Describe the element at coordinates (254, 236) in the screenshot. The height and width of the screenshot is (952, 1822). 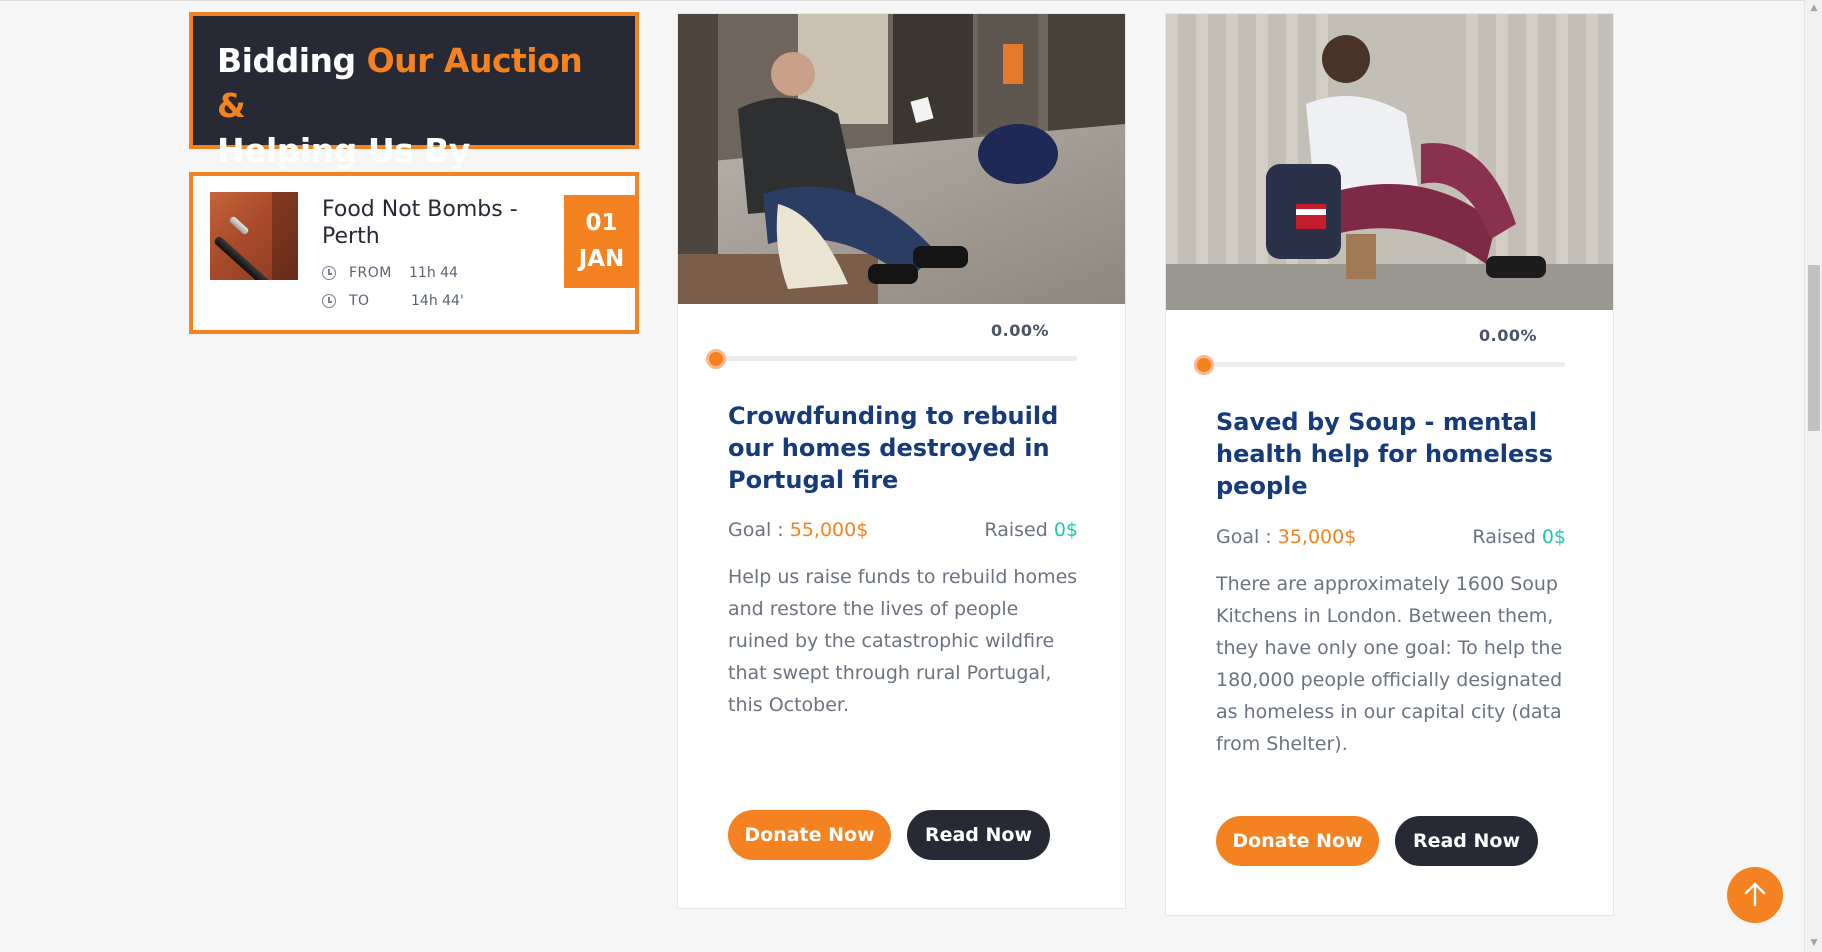
I see `event-thumbnail` at that location.